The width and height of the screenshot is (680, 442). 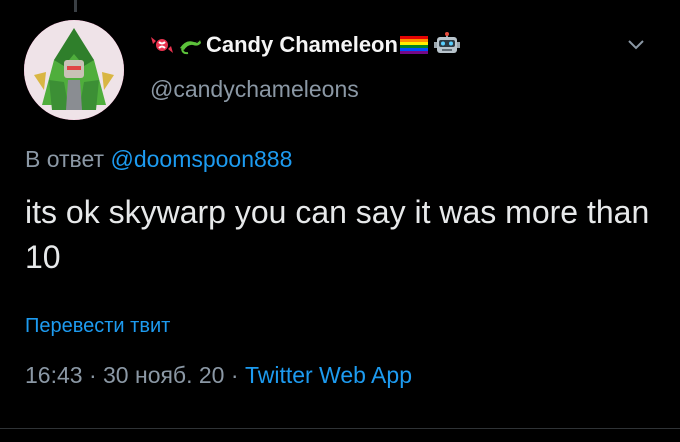 I want to click on tweet-time: 16:43, so click(x=54, y=375).